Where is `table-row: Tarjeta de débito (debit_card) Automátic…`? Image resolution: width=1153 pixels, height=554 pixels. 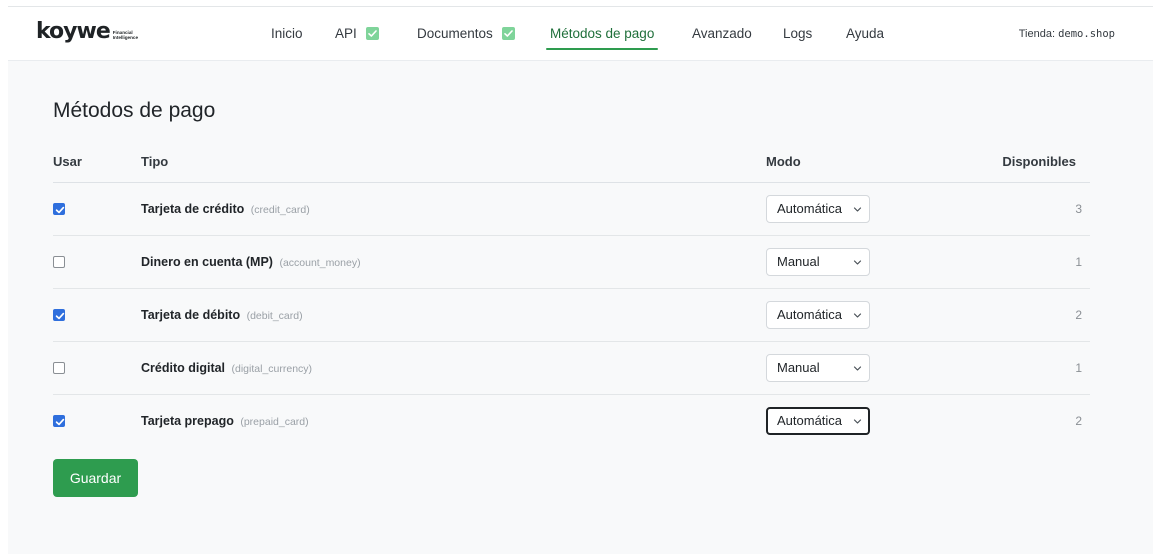
table-row: Tarjeta de débito (debit_card) Automátic… is located at coordinates (571, 315).